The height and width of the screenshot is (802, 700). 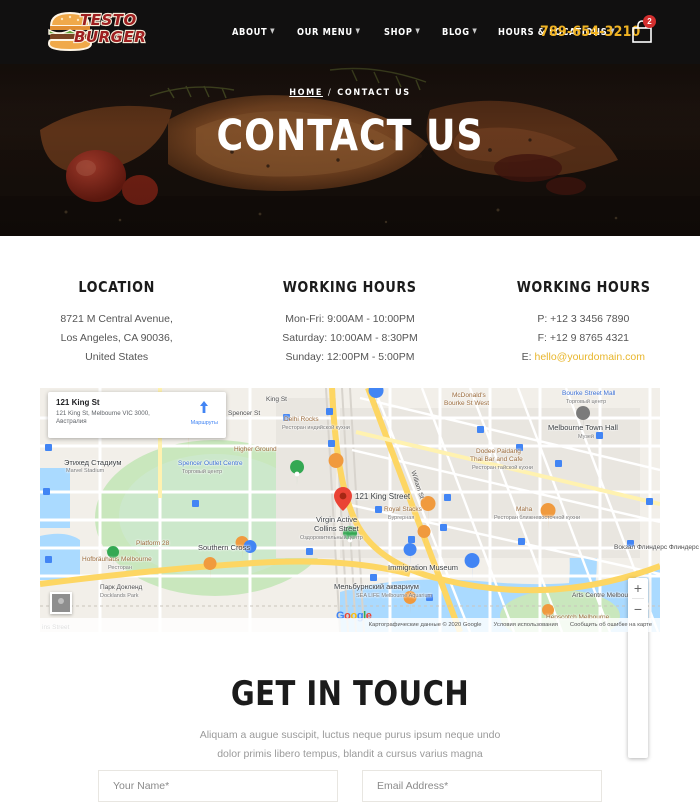 What do you see at coordinates (466, 404) in the screenshot?
I see `map-label-sub: Bourke St West` at bounding box center [466, 404].